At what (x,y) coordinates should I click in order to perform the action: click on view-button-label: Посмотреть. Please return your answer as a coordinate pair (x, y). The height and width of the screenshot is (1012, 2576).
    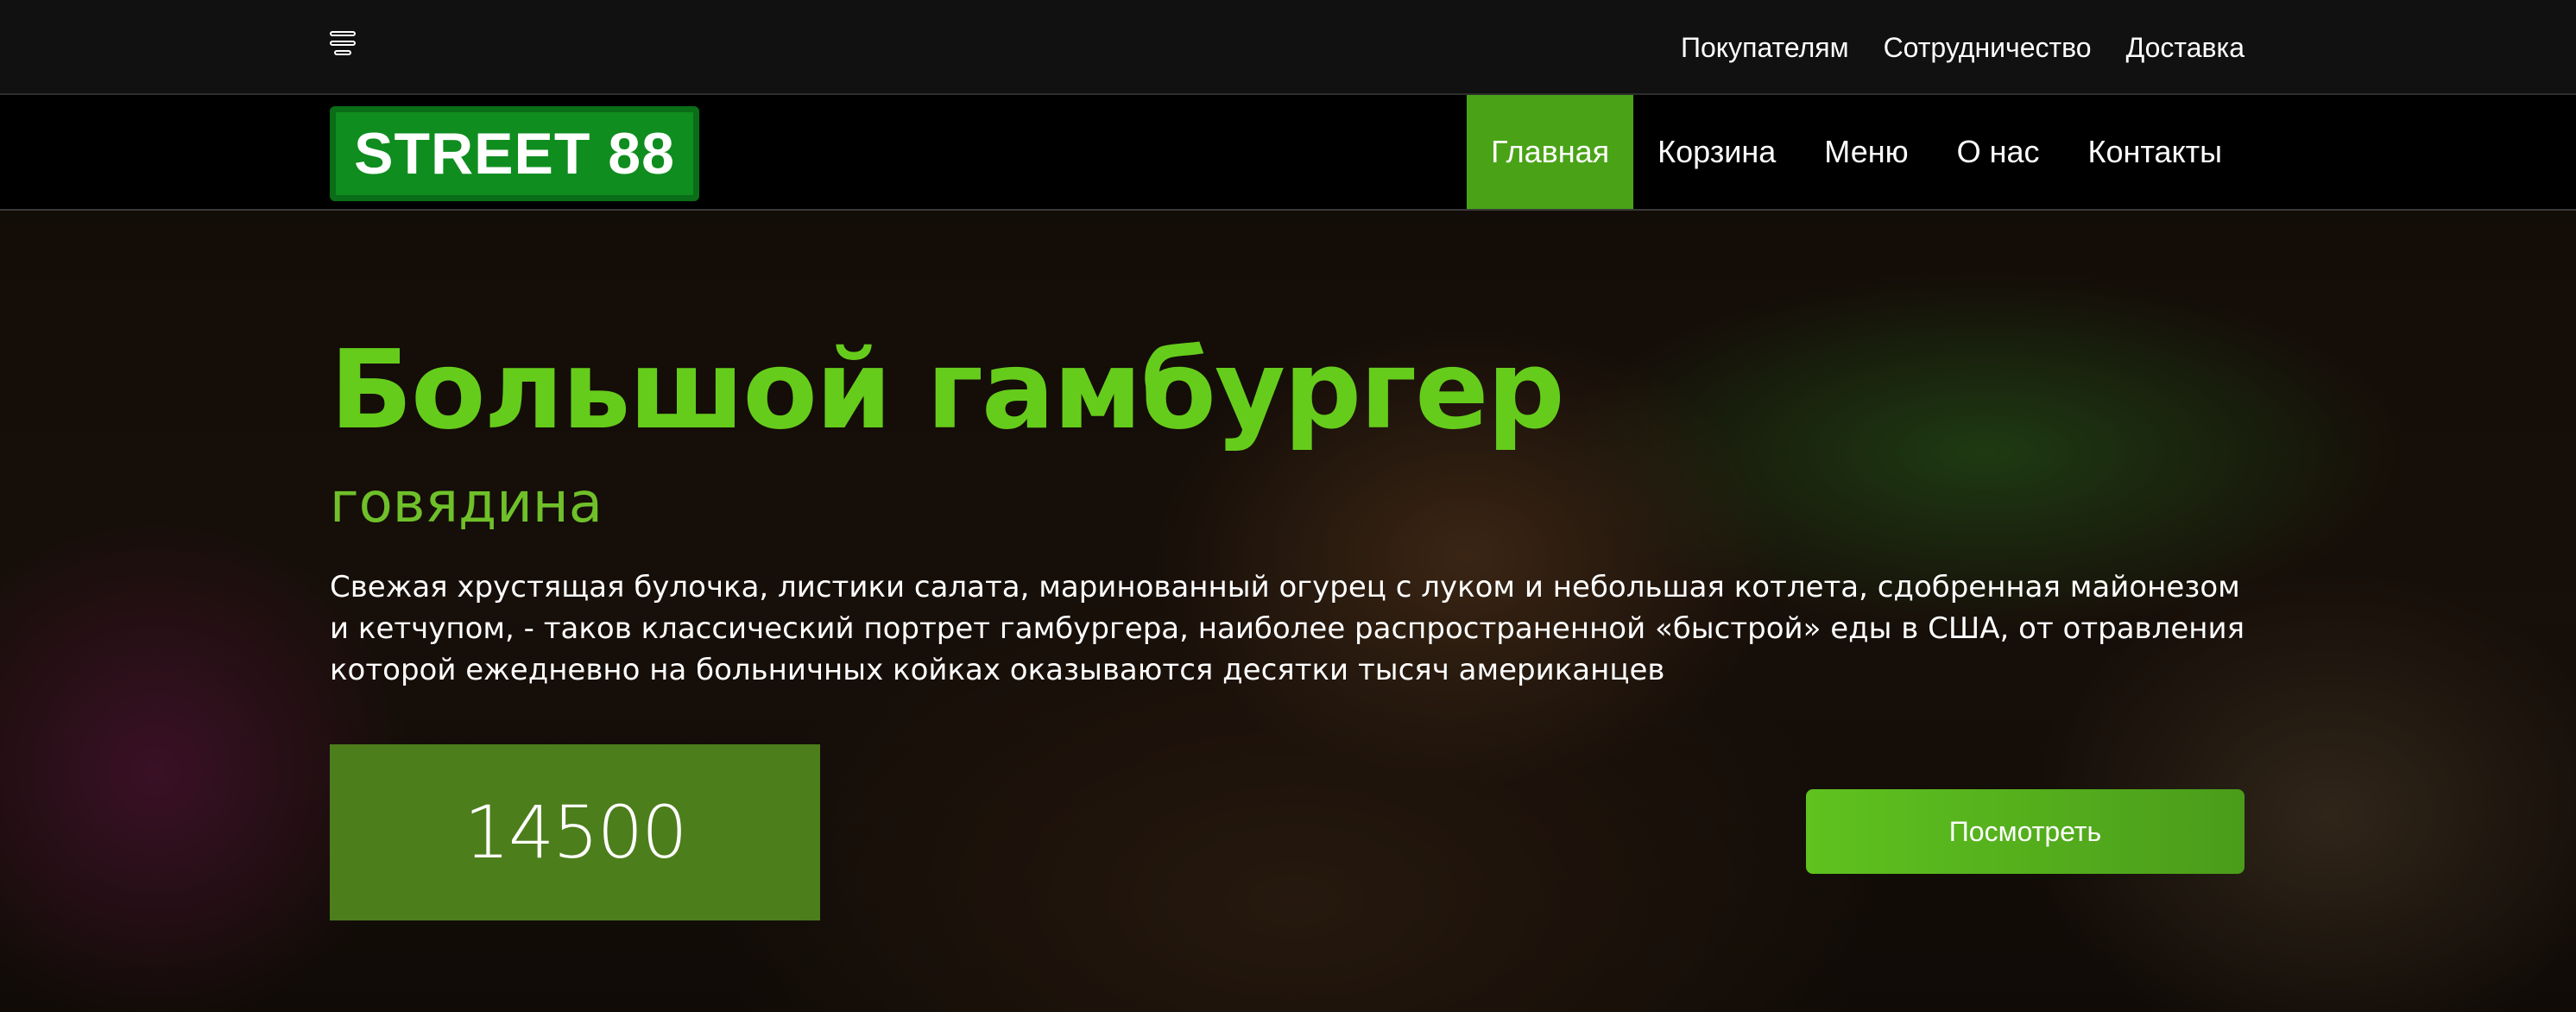
    Looking at the image, I should click on (2025, 831).